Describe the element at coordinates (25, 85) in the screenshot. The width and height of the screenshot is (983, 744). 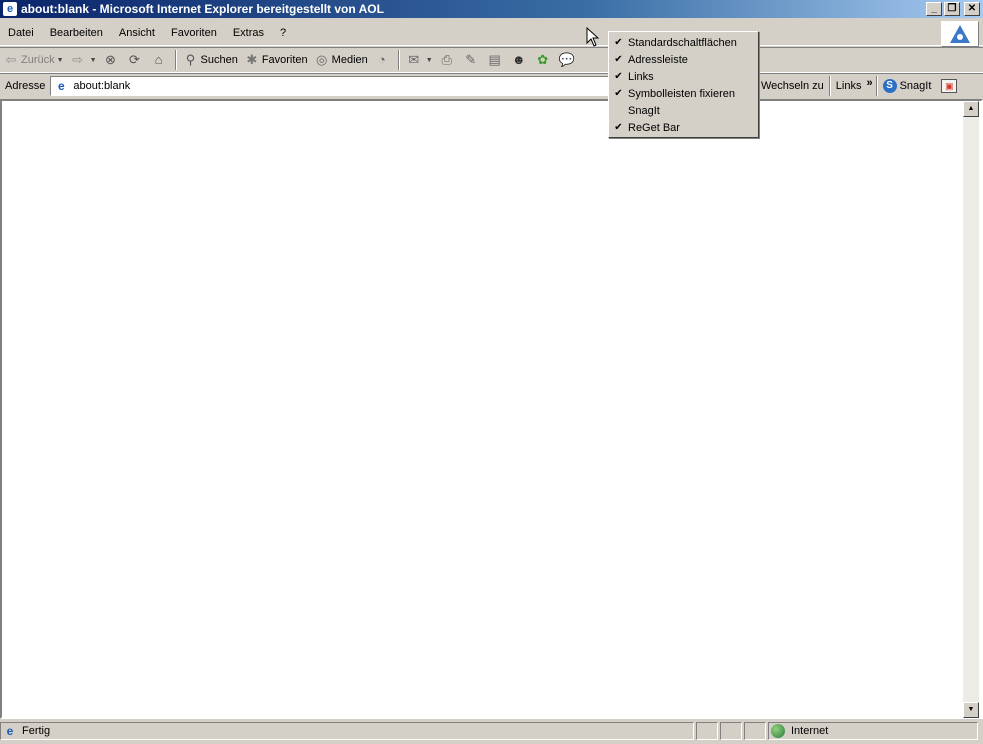
I see `address-label: Adresse` at that location.